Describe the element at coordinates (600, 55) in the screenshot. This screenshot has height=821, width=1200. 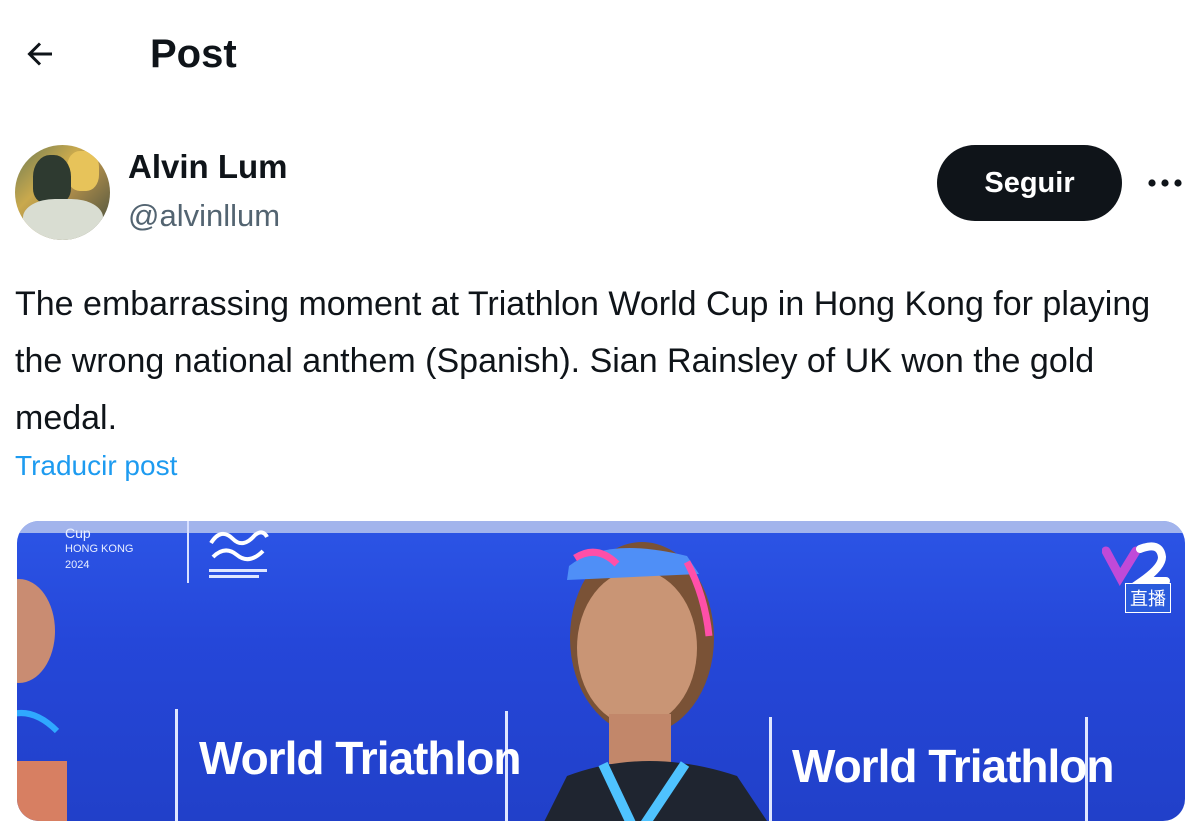
I see `post-header: Post` at that location.